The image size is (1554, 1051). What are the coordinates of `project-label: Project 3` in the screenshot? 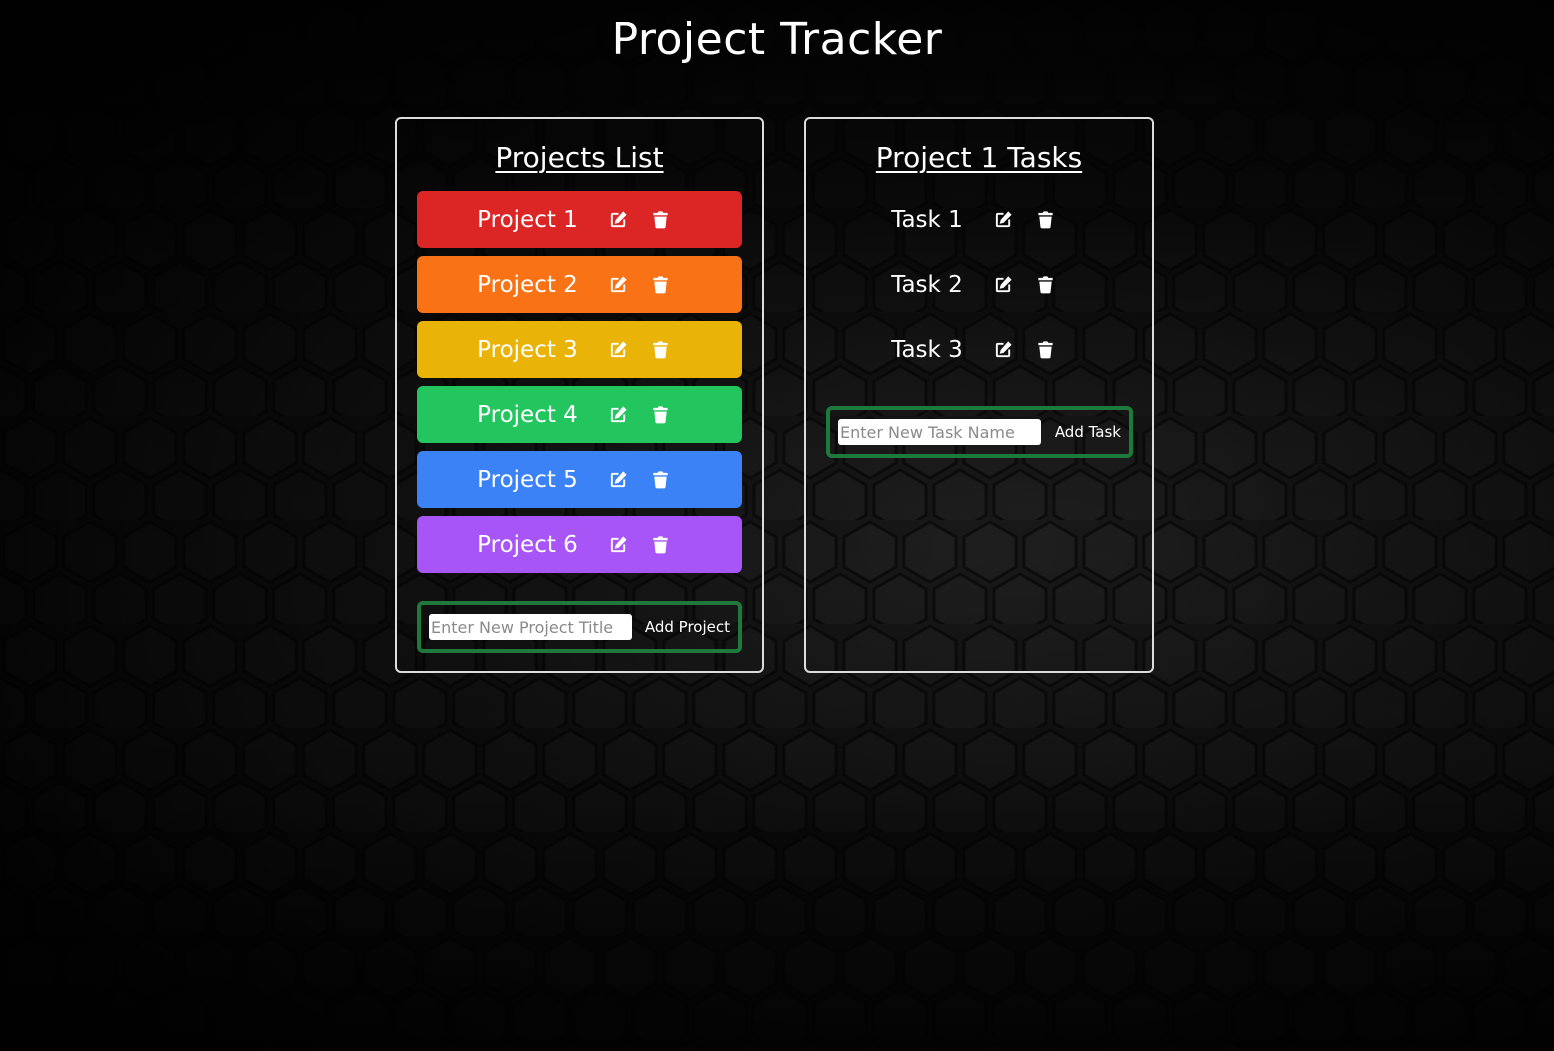 It's located at (527, 349).